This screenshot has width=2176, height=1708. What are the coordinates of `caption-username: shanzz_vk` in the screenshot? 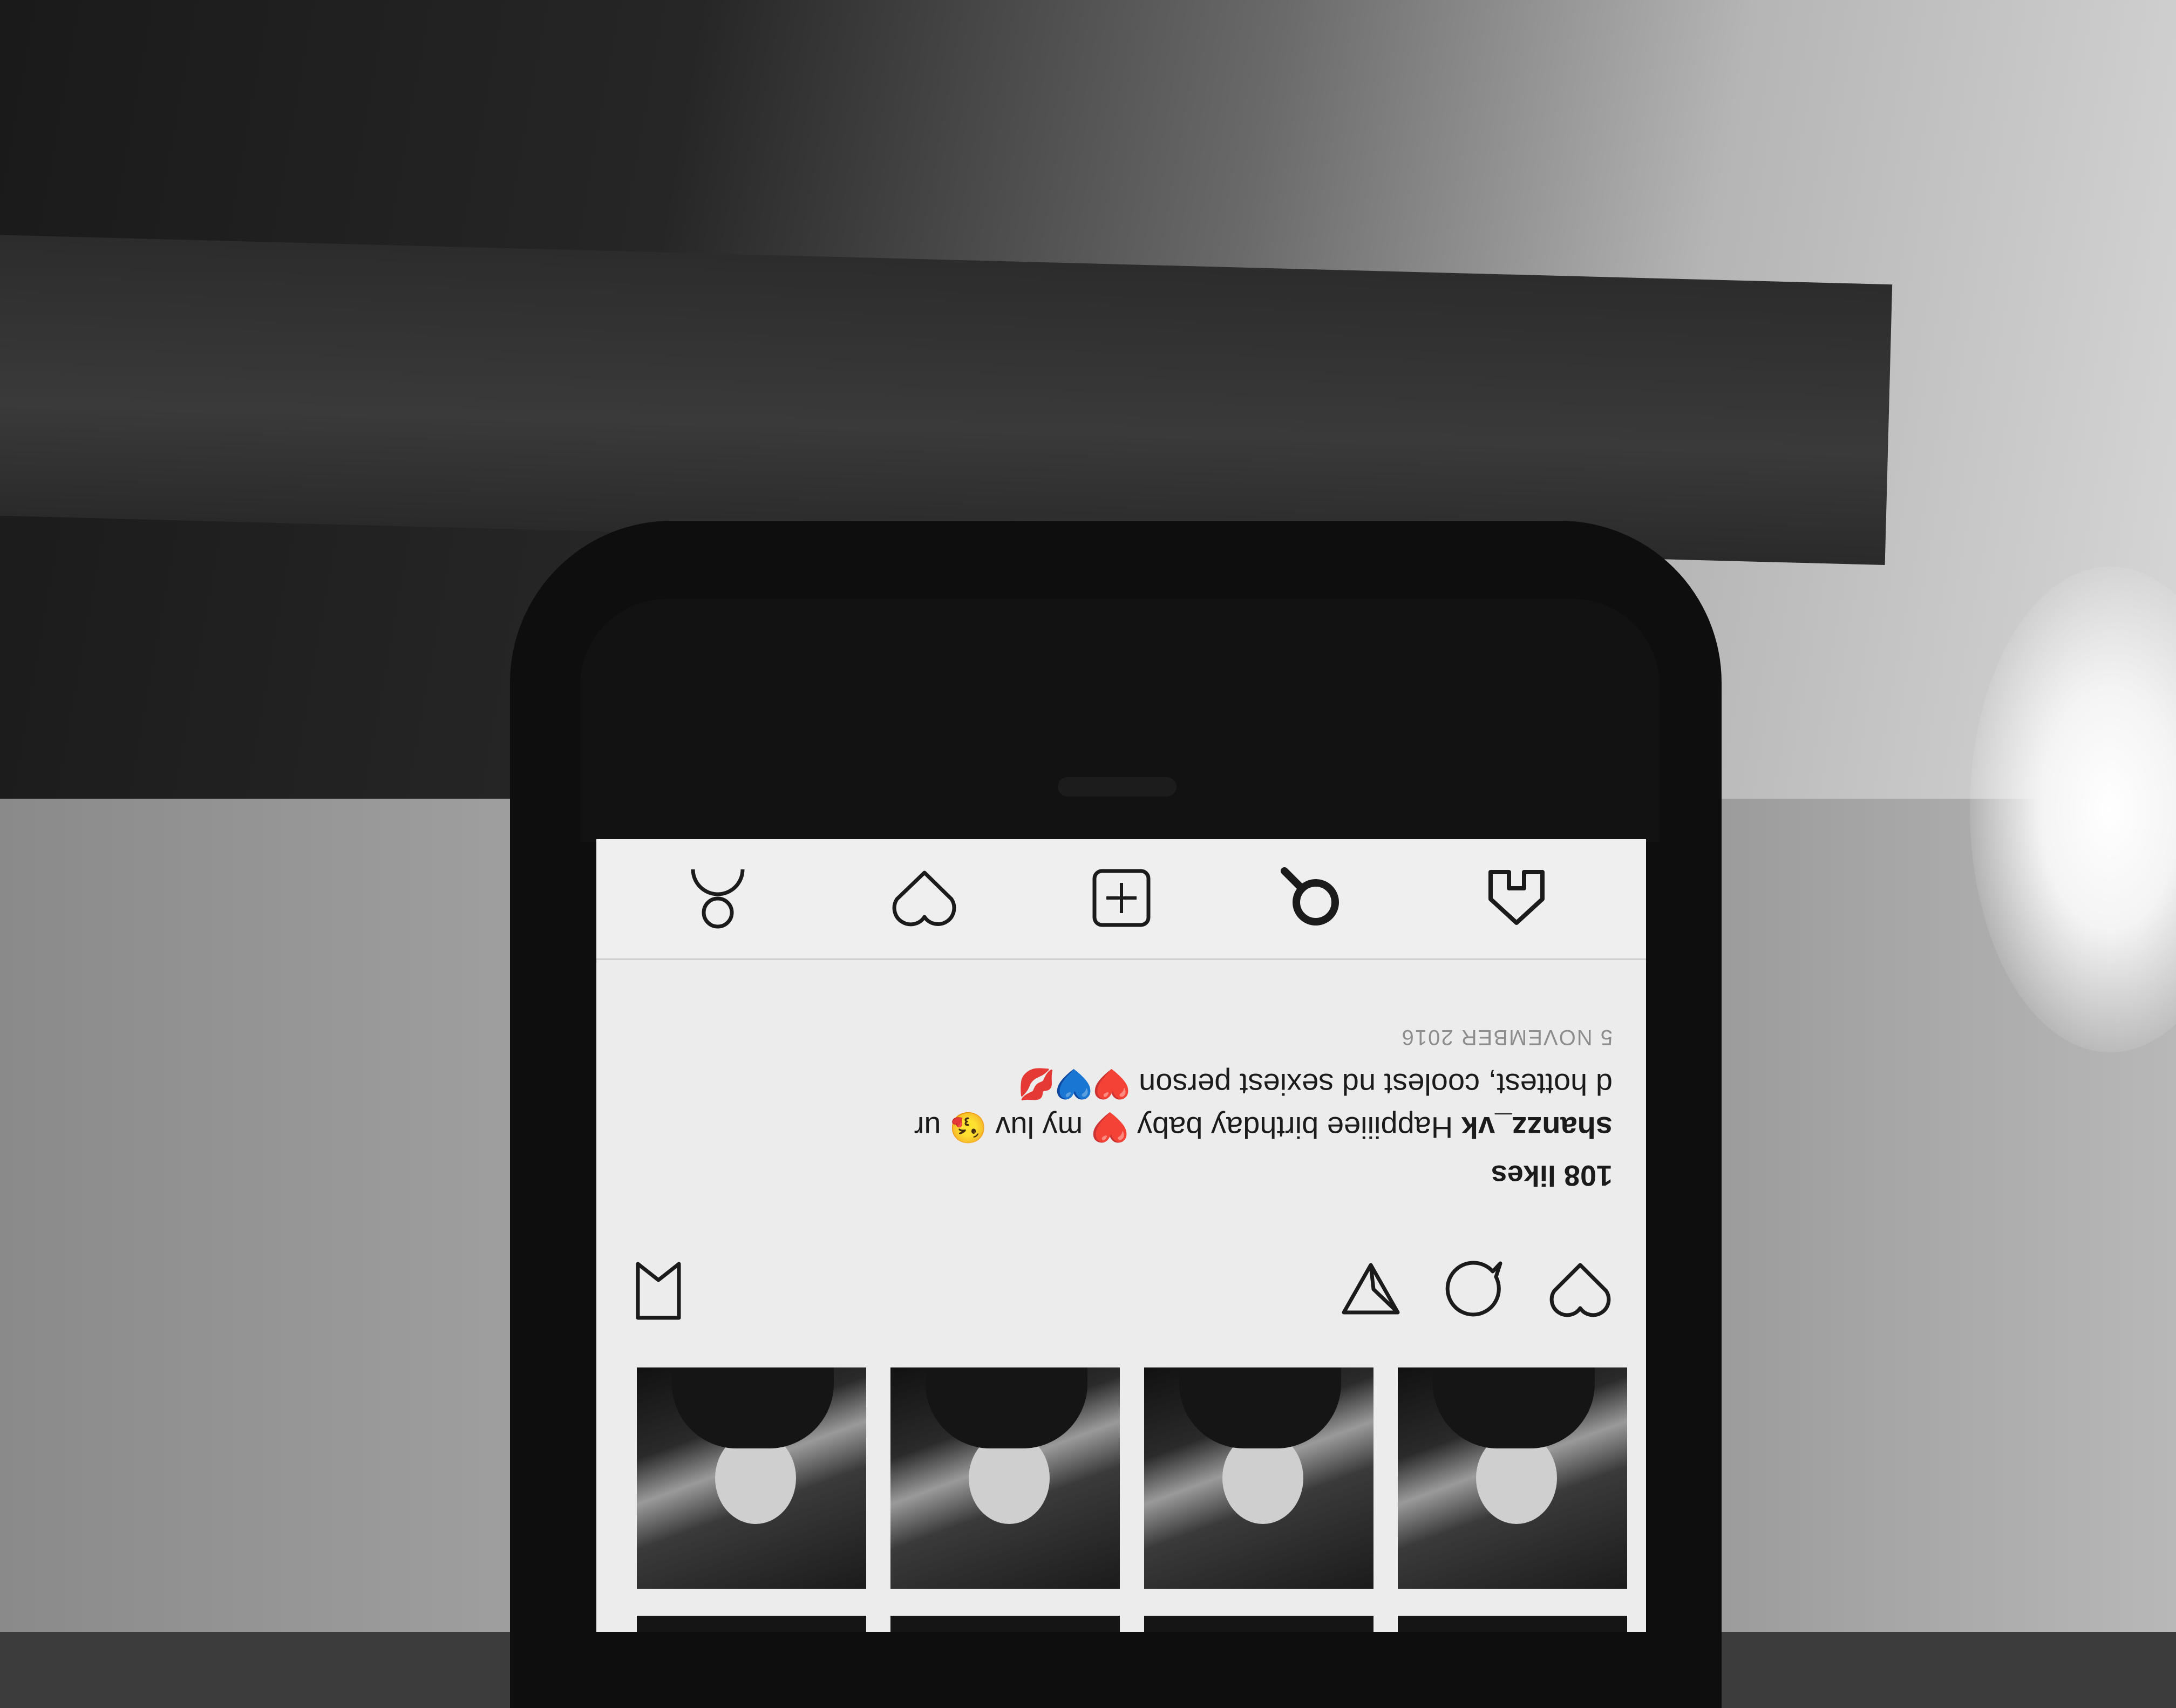 It's located at (1537, 1128).